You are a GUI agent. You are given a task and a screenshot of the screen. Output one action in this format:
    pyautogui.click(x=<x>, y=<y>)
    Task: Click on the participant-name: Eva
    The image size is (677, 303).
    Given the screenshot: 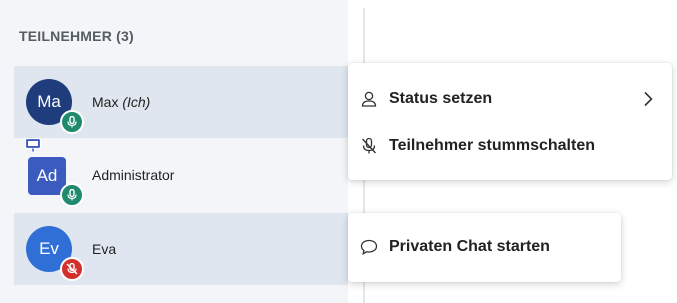 What is the action you would take?
    pyautogui.click(x=104, y=249)
    